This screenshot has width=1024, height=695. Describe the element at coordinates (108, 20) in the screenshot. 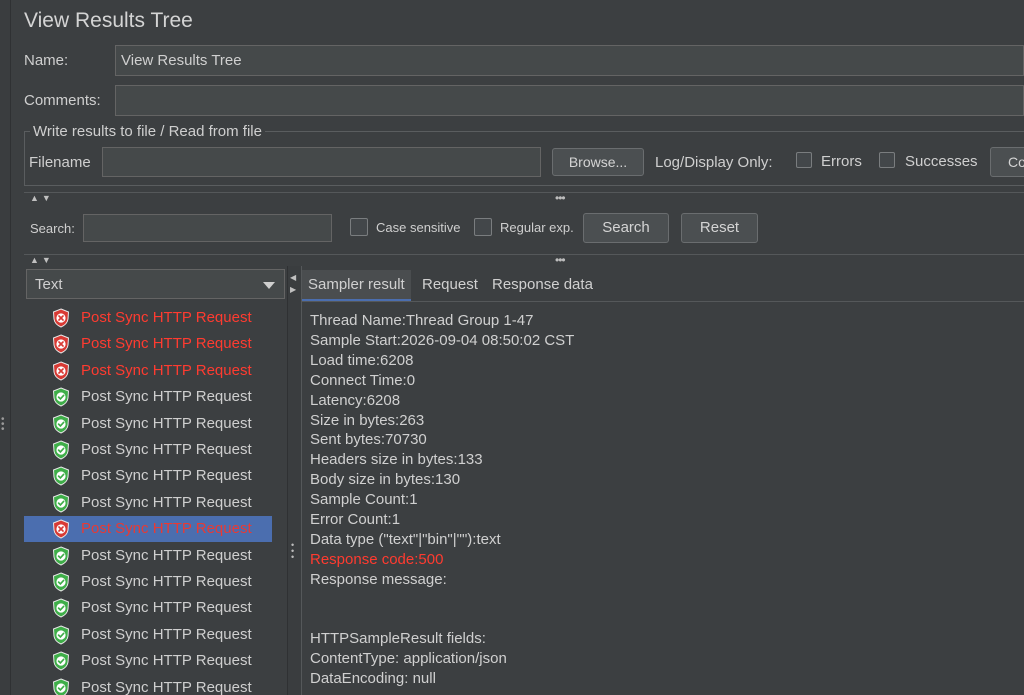

I see `page-title: View Results Tree` at that location.